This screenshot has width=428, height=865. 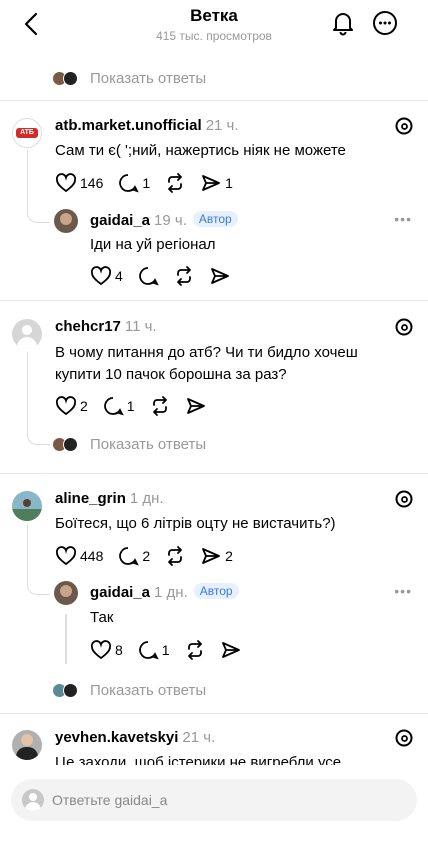 I want to click on timestamp: 19 ч., so click(x=170, y=220).